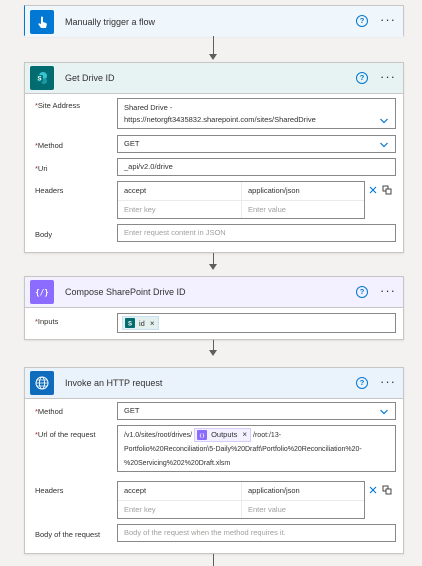  What do you see at coordinates (175, 232) in the screenshot?
I see `body-placeholder: Enter request content in JSON` at bounding box center [175, 232].